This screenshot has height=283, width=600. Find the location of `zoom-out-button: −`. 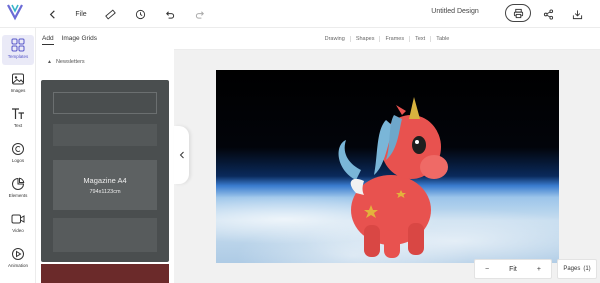

zoom-out-button: − is located at coordinates (487, 269).